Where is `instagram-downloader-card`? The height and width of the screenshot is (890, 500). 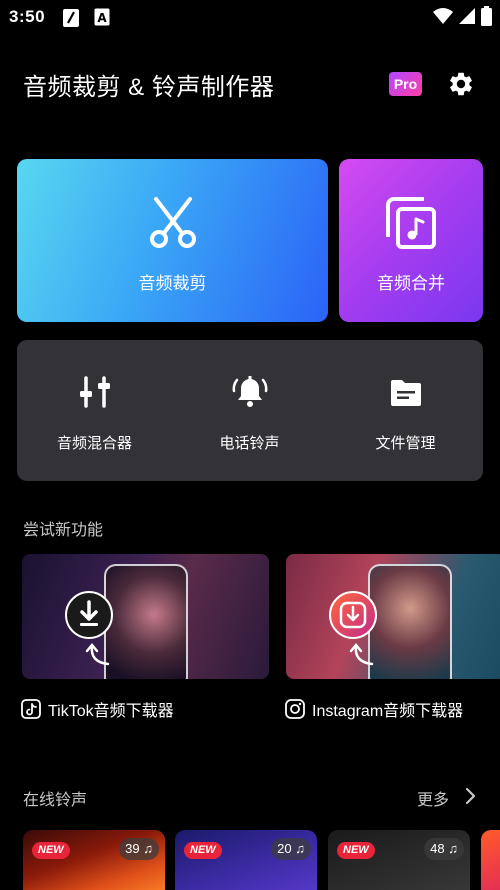
instagram-downloader-card is located at coordinates (393, 616).